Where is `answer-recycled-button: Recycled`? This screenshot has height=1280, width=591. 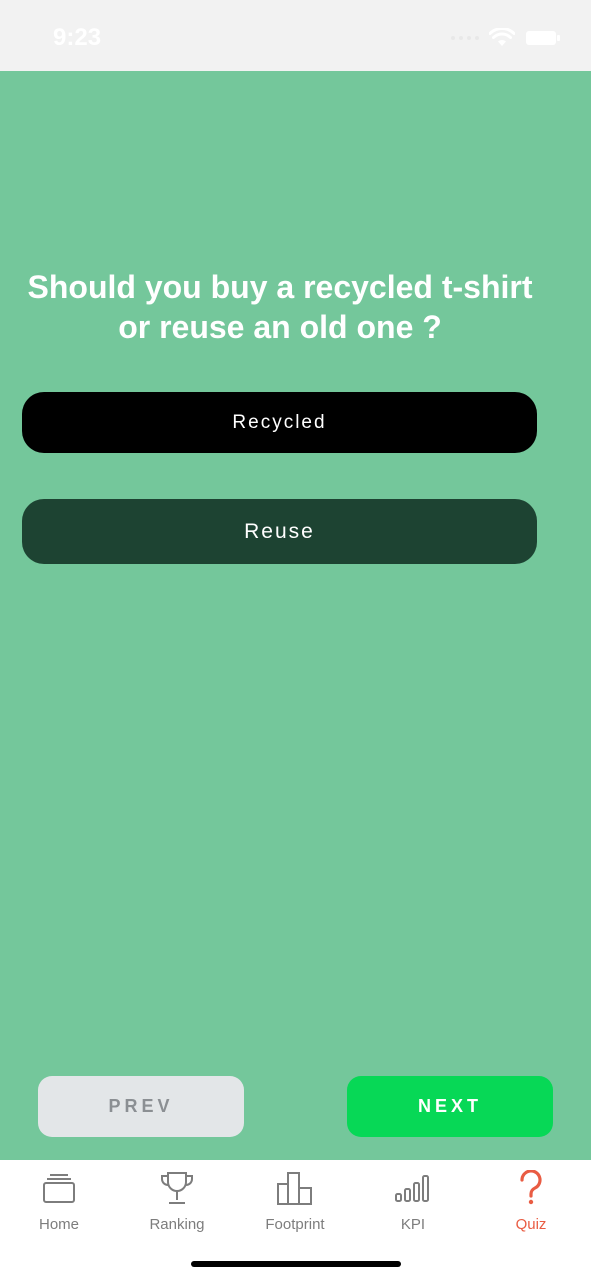
answer-recycled-button: Recycled is located at coordinates (279, 422).